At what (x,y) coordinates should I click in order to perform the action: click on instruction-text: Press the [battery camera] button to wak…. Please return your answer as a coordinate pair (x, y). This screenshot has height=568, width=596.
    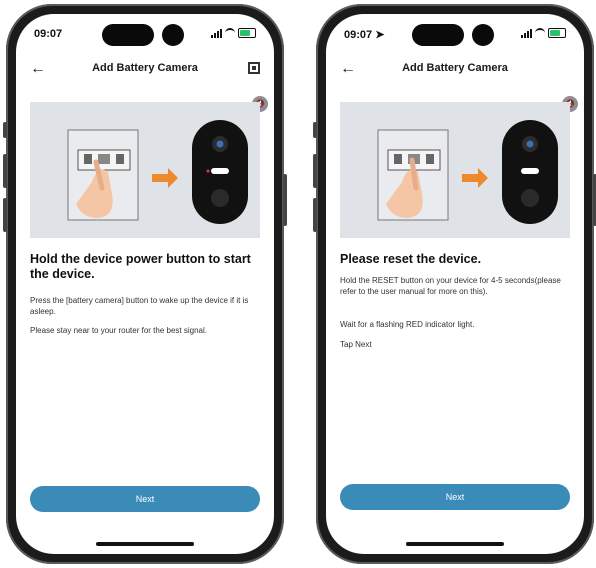
    Looking at the image, I should click on (139, 306).